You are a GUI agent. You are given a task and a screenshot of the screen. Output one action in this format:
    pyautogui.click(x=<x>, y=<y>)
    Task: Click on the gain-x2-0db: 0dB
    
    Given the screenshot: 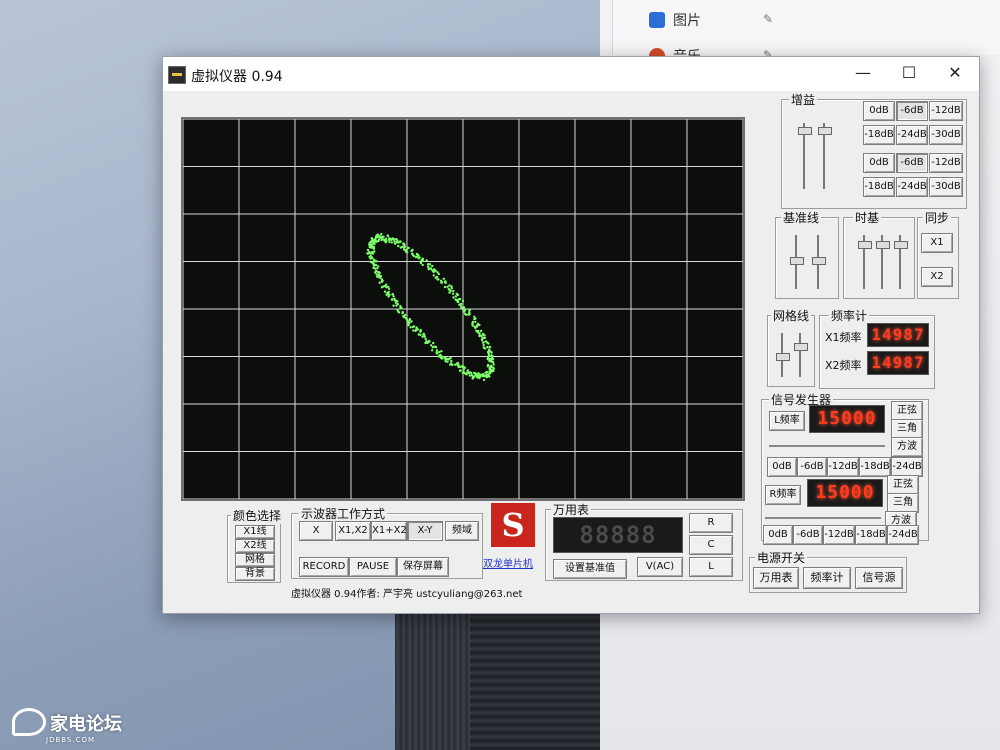 What is the action you would take?
    pyautogui.click(x=879, y=163)
    